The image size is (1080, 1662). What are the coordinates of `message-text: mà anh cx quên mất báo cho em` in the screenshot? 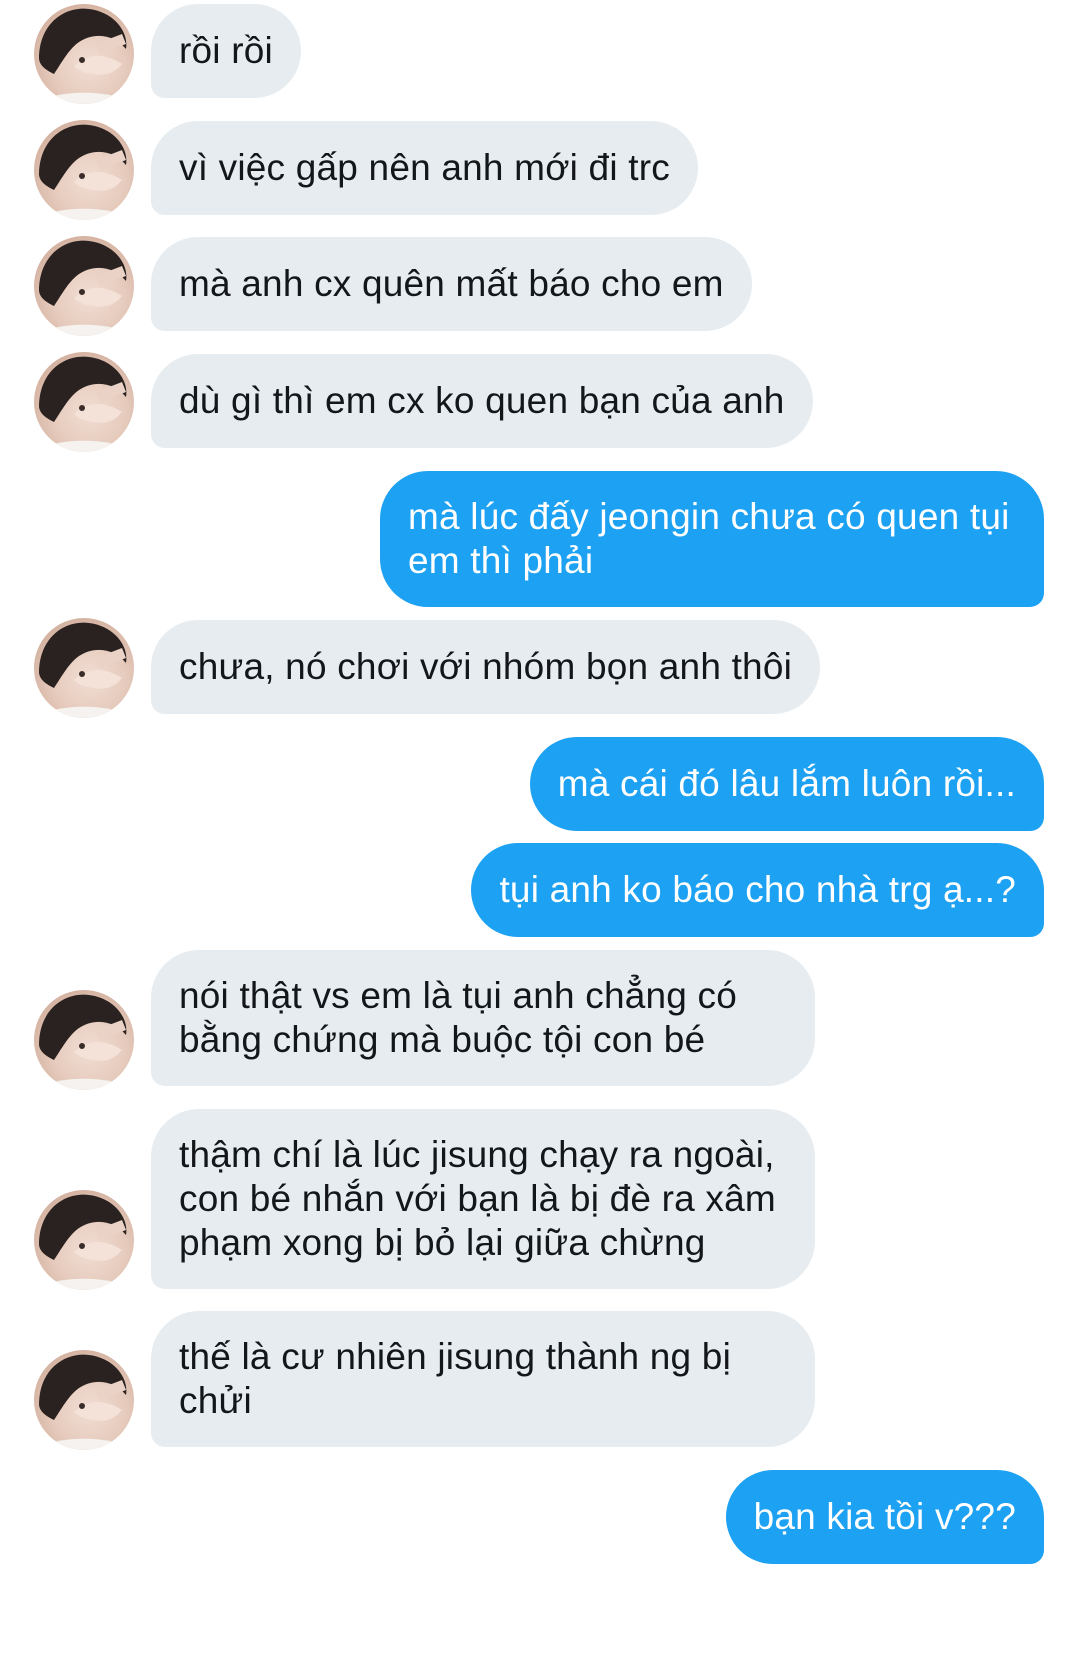 It's located at (451, 283).